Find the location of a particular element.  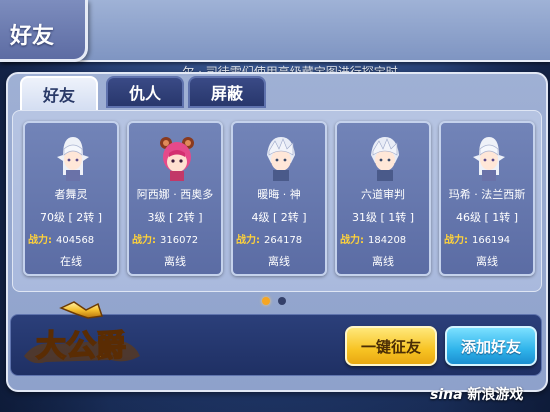

friend-card: 暖晦 · 神 4级 [ 2转 ] 战力: 264178 离线 is located at coordinates (279, 198).